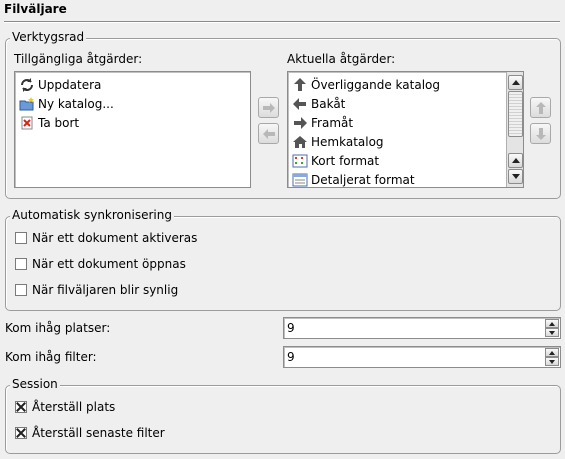 The width and height of the screenshot is (565, 459). I want to click on move-down-button, so click(540, 133).